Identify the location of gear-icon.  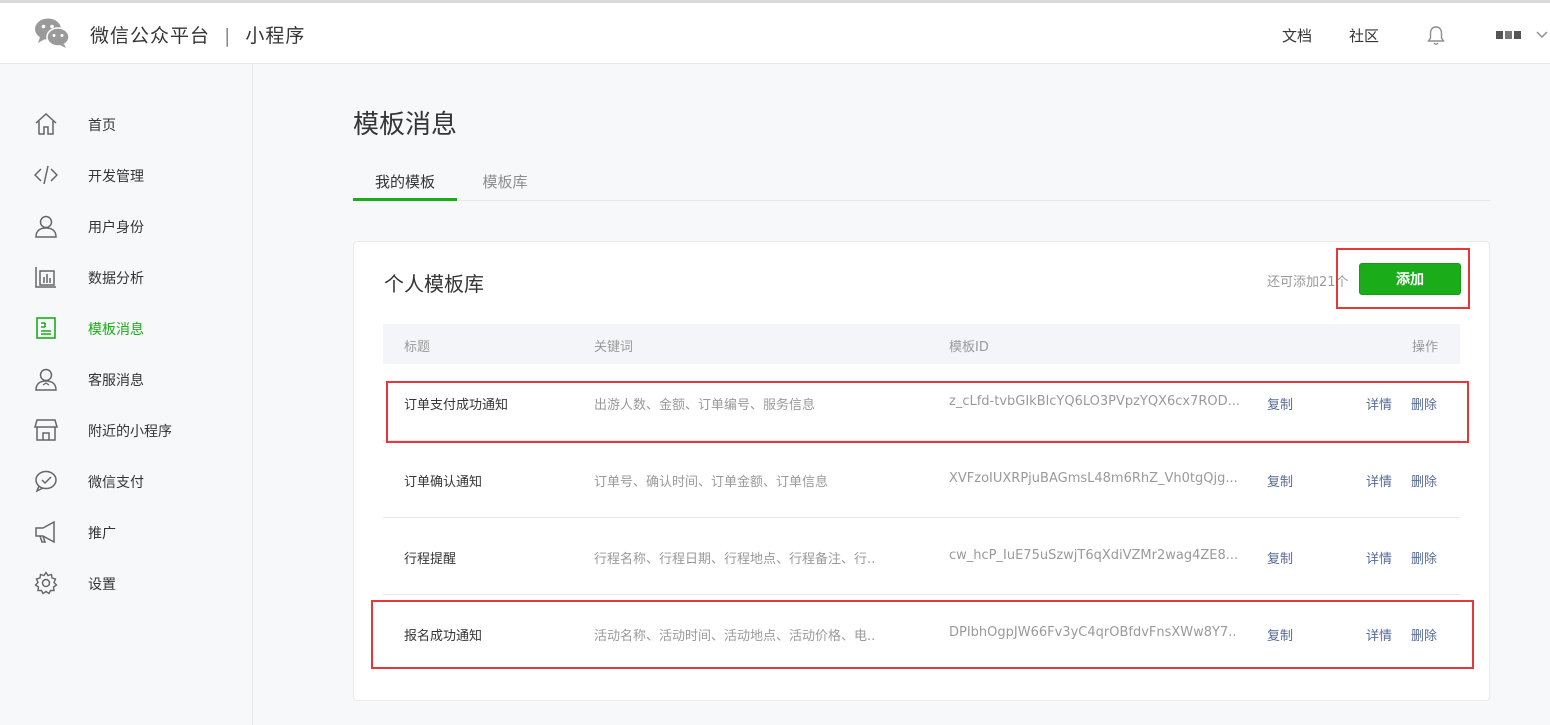
(46, 583).